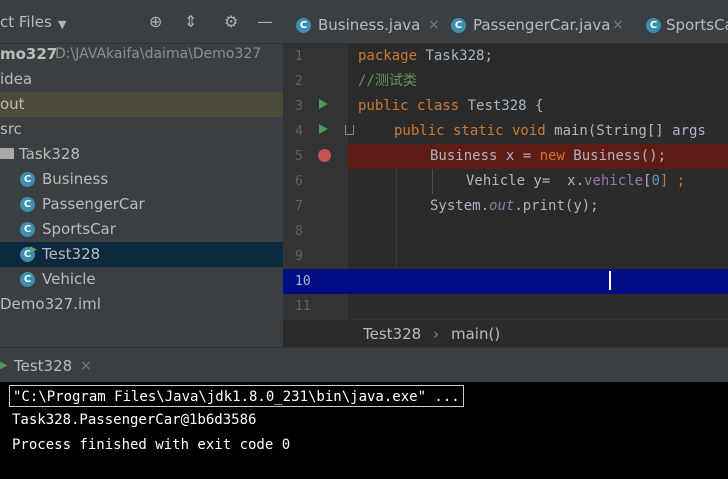  Describe the element at coordinates (28, 253) in the screenshot. I see `runnable-class-icon: C ▶` at that location.